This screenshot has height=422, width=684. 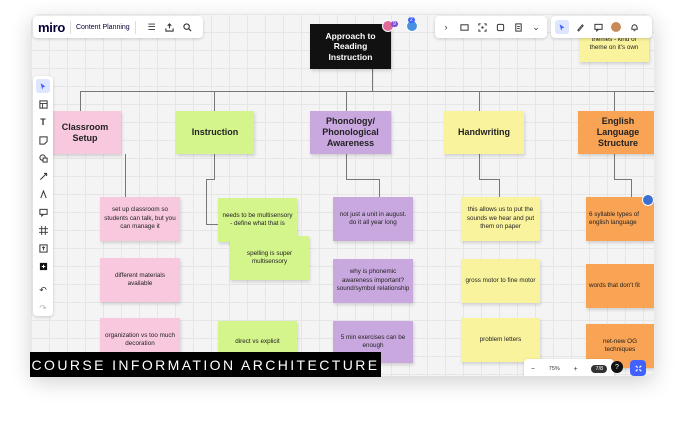 I want to click on sticky-note: gross motor to fine motor, so click(x=500, y=281).